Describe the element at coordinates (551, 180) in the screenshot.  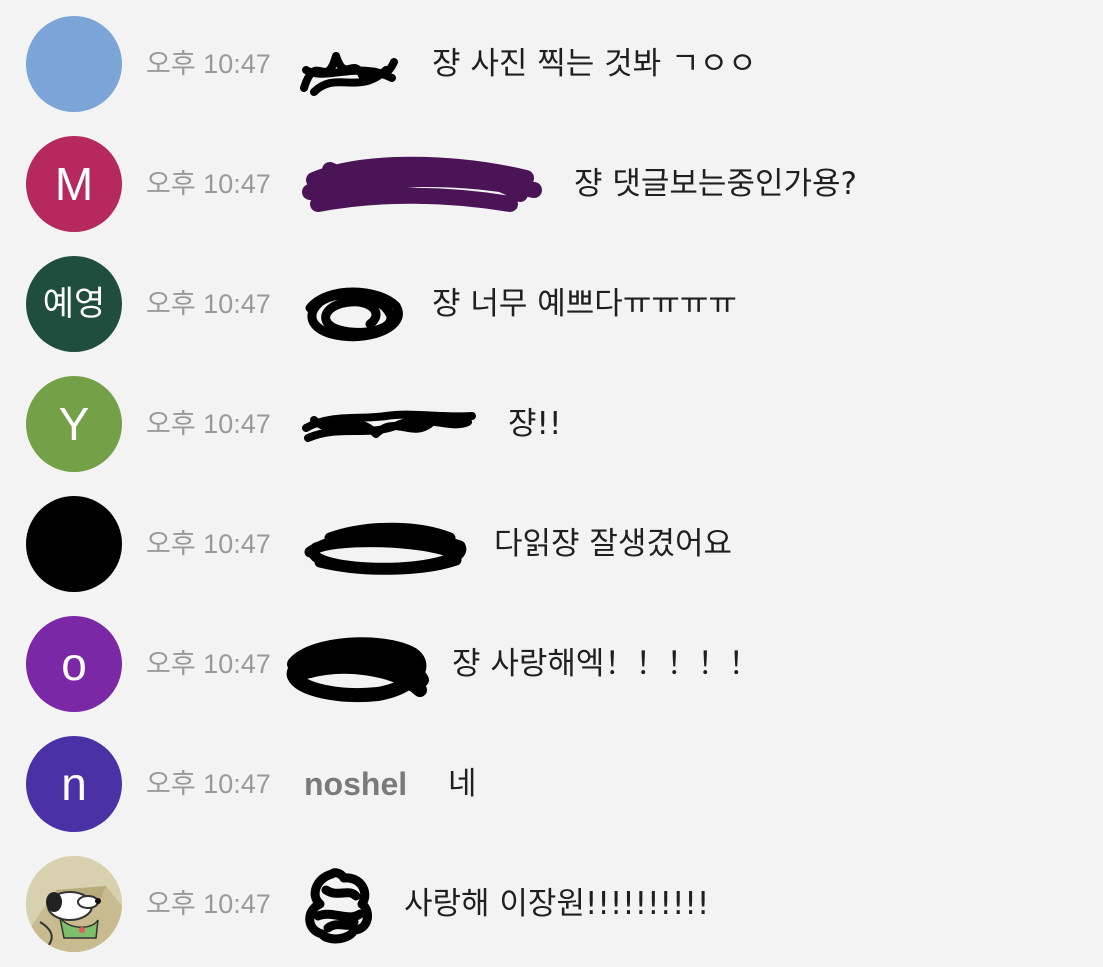
I see `chat-message-row: M 오후 10:47 쟝 댓글보는중인가용?` at that location.